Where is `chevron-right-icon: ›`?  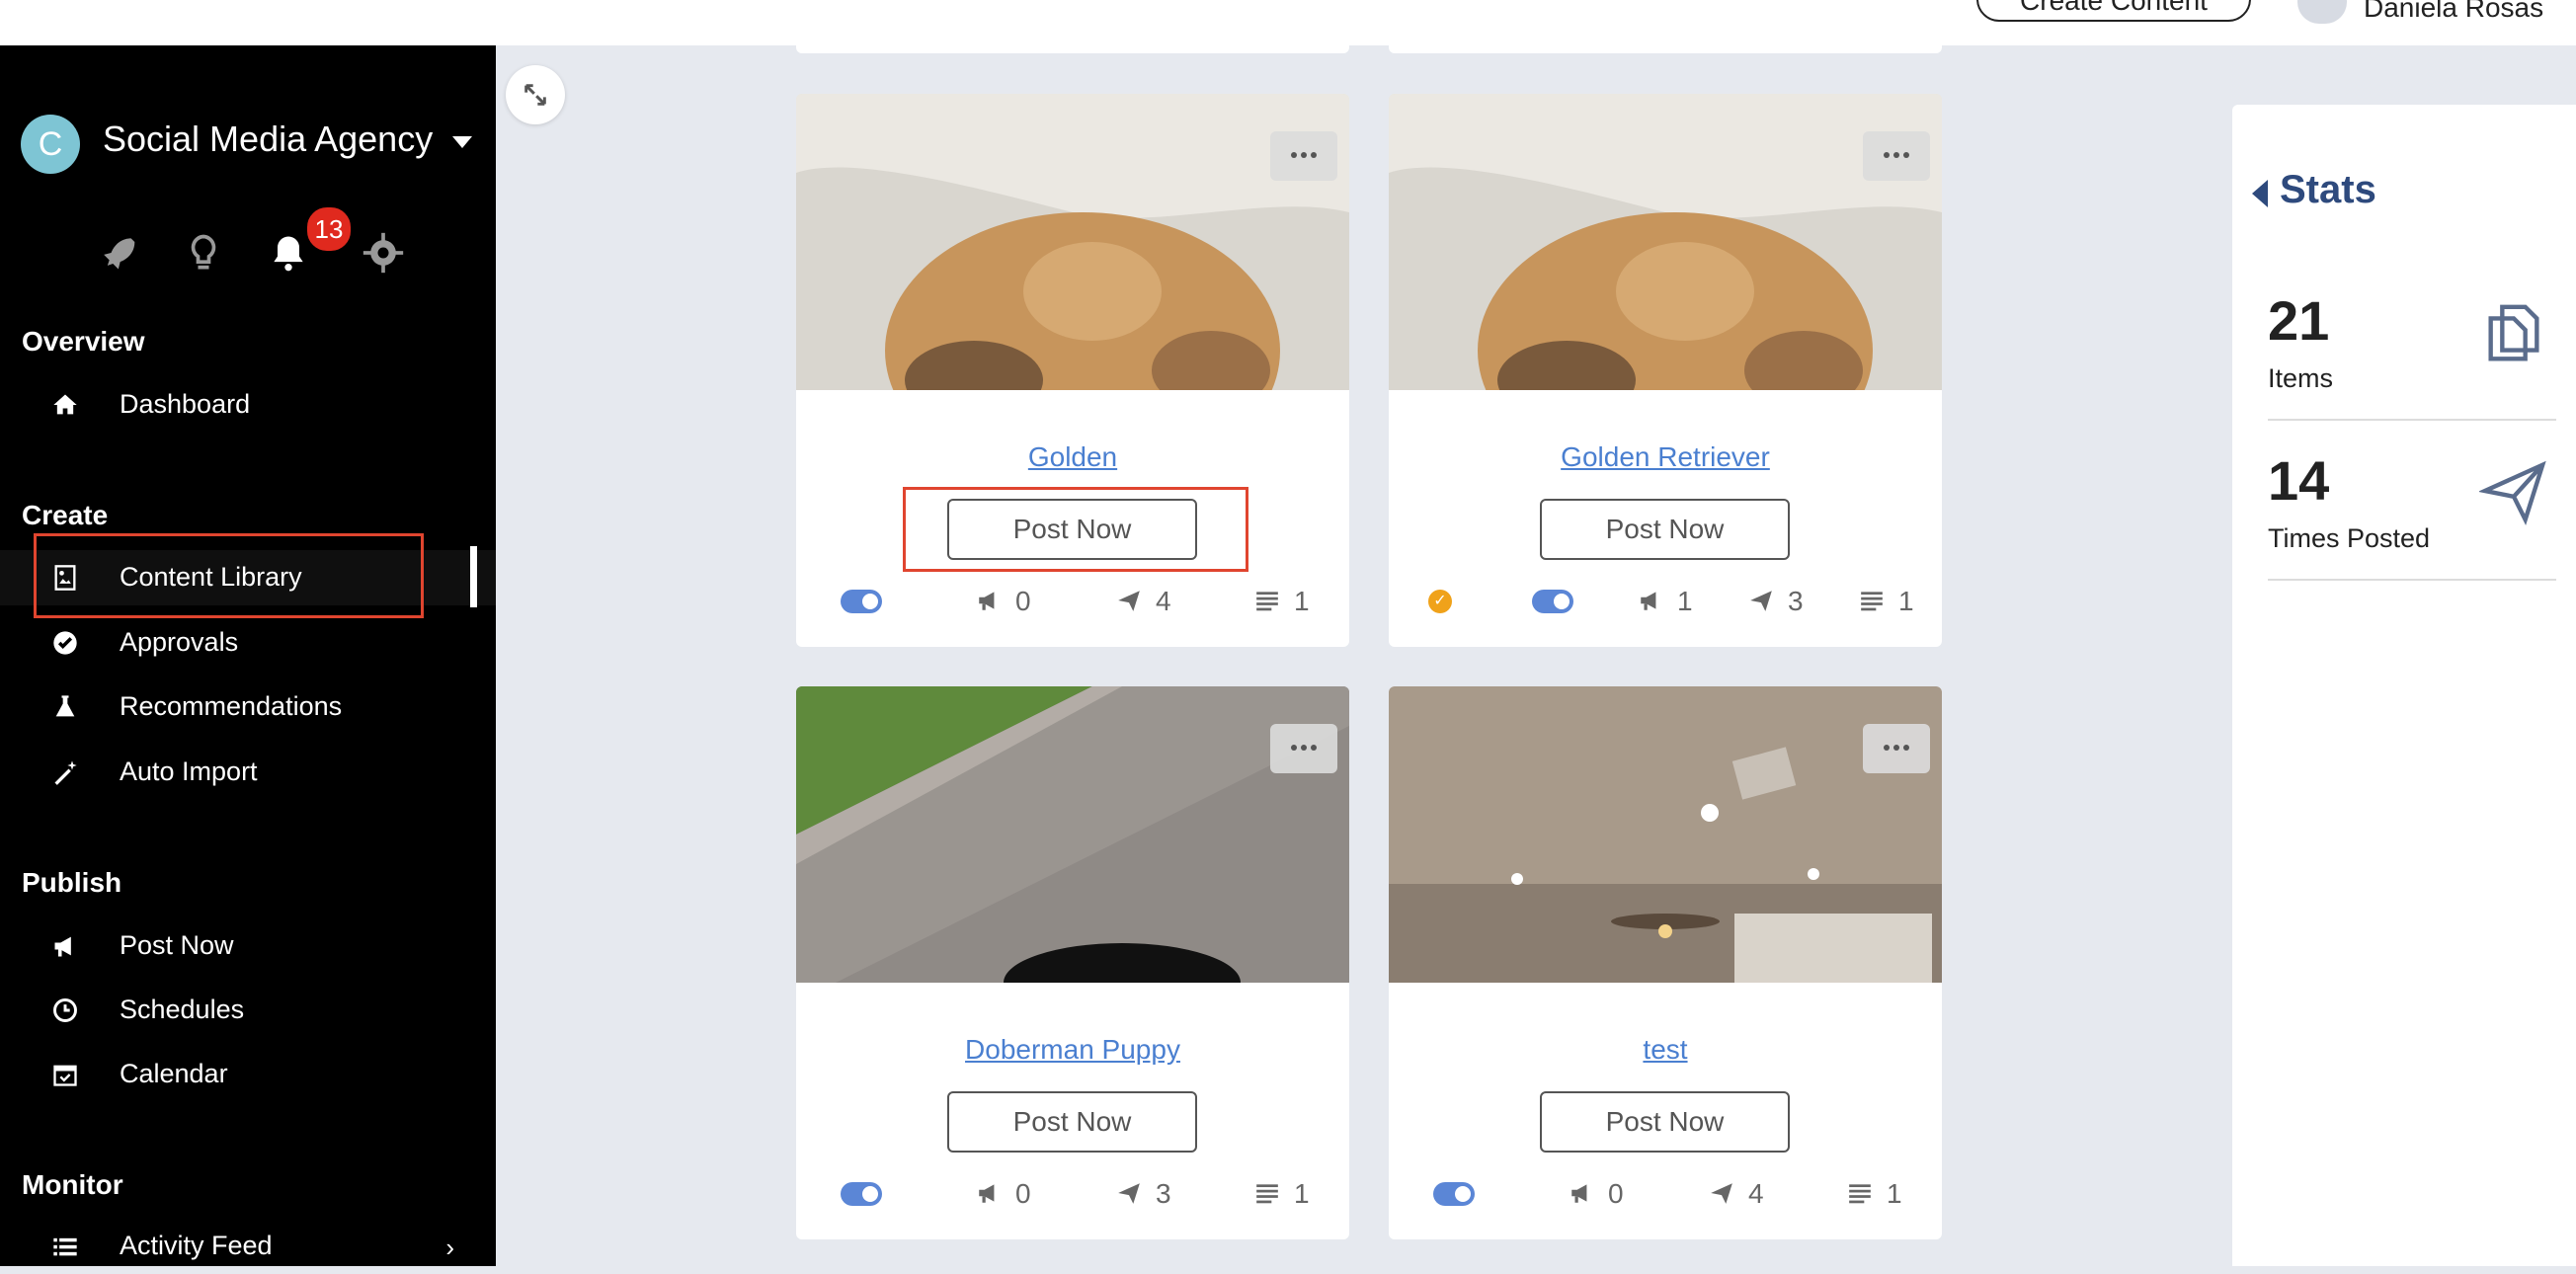 chevron-right-icon: › is located at coordinates (449, 1248).